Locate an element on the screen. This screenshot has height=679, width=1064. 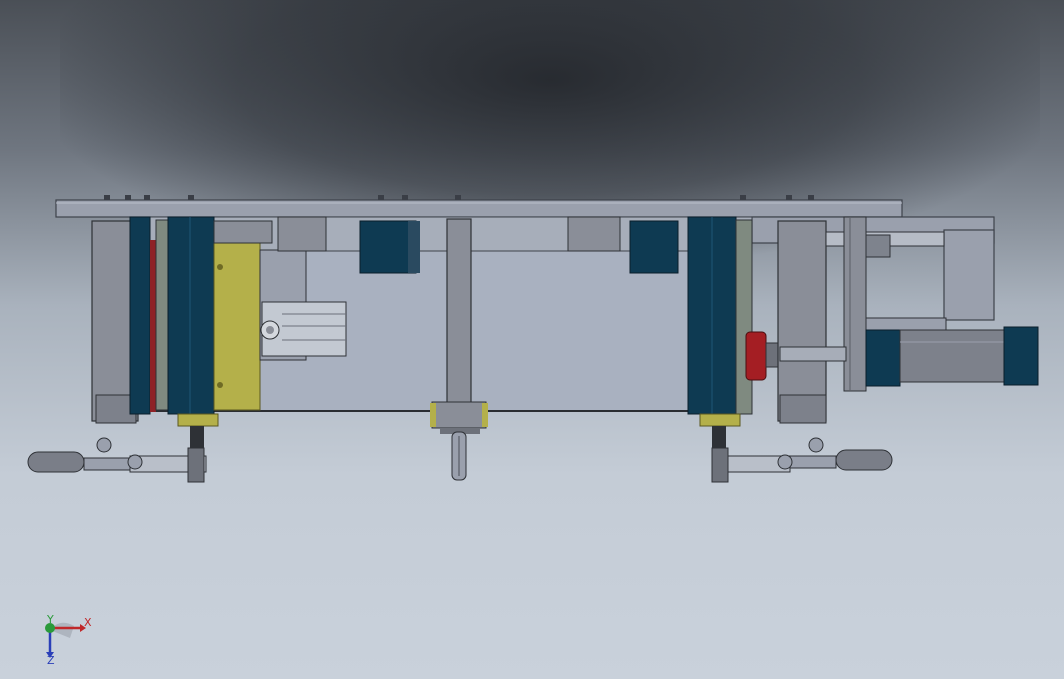
right-vertical-plate is located at coordinates (855, 304).